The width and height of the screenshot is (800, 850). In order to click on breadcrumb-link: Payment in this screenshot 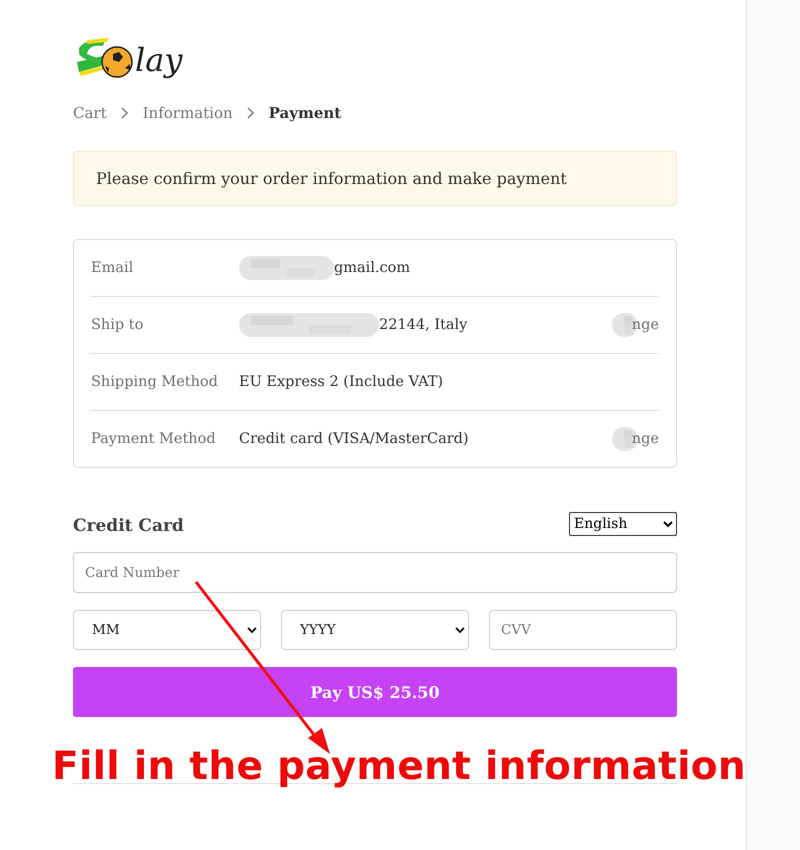, I will do `click(305, 113)`.